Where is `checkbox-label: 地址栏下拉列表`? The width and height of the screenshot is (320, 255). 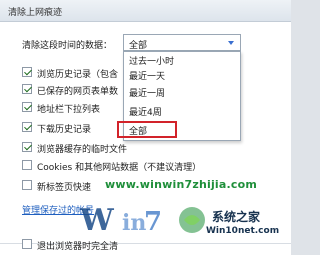
checkbox-label: 地址栏下拉列表 is located at coordinates (69, 110).